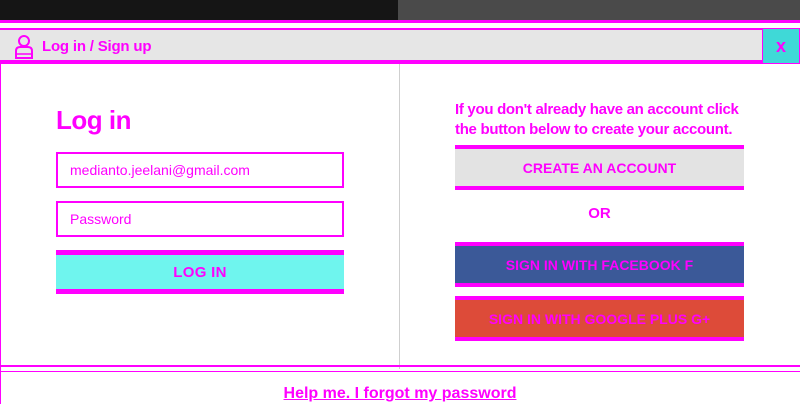 This screenshot has width=800, height=407. I want to click on close-button: x, so click(781, 46).